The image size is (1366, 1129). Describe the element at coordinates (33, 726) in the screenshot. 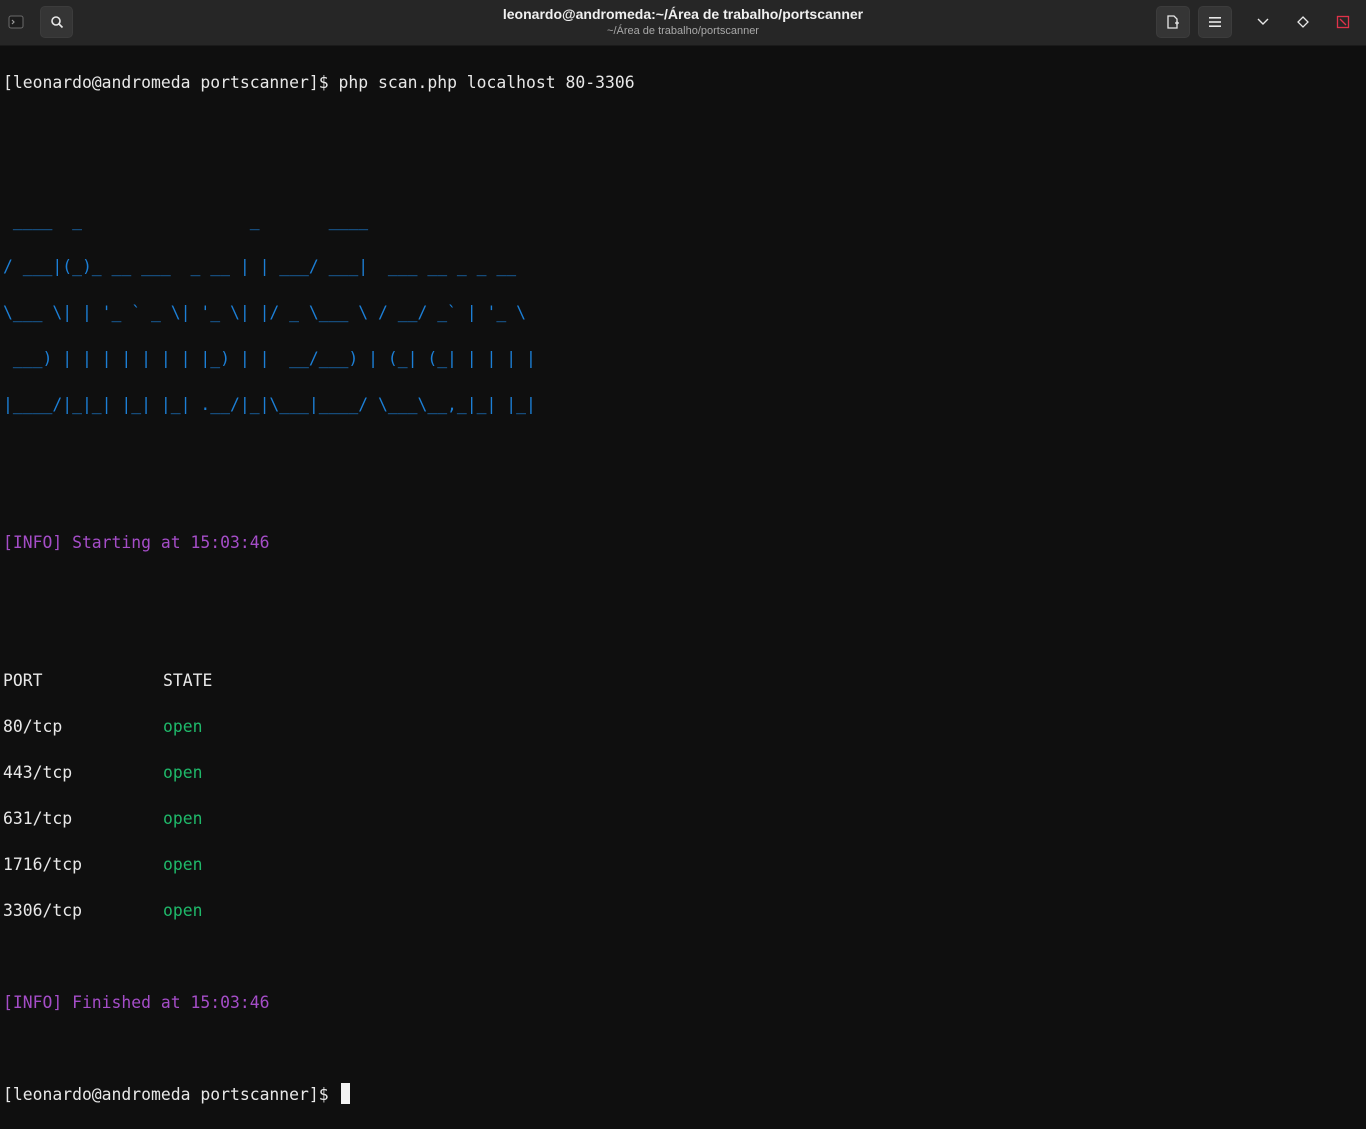

I see `port-cell: 80/tcp` at that location.